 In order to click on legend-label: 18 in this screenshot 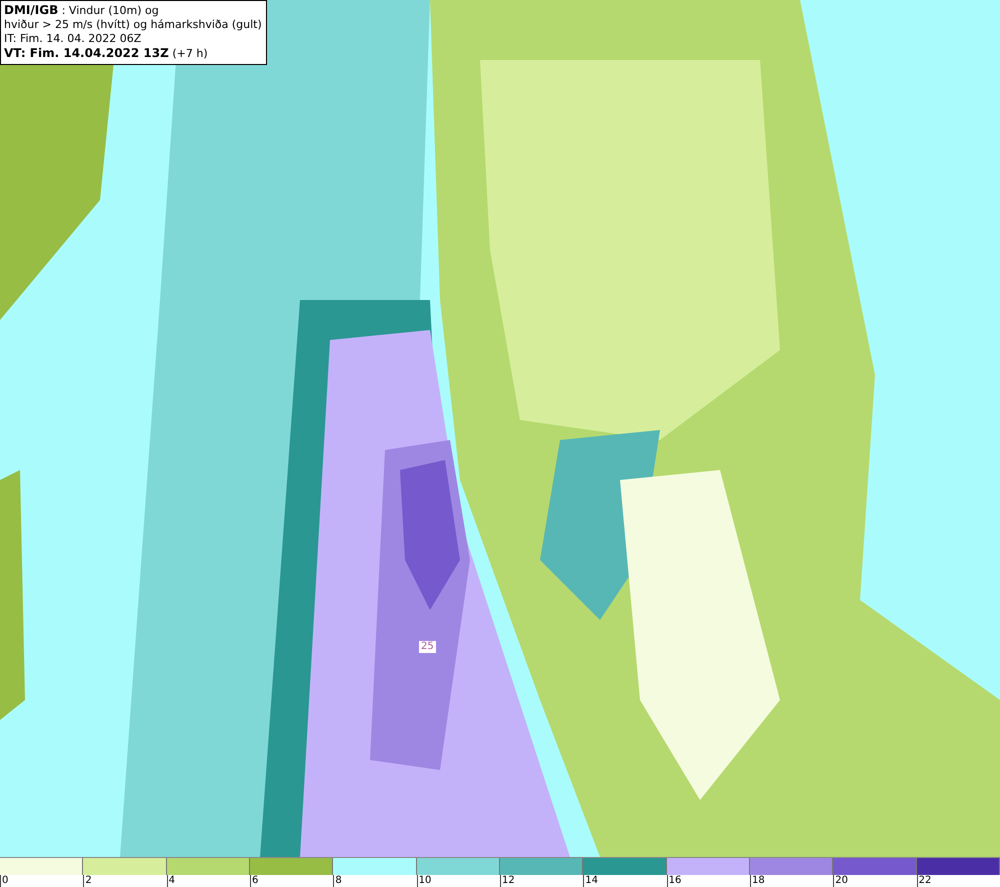, I will do `click(757, 881)`.